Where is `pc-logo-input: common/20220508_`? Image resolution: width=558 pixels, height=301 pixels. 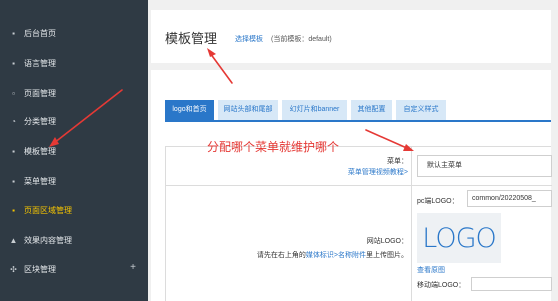
pc-logo-input: common/20220508_ is located at coordinates (509, 198).